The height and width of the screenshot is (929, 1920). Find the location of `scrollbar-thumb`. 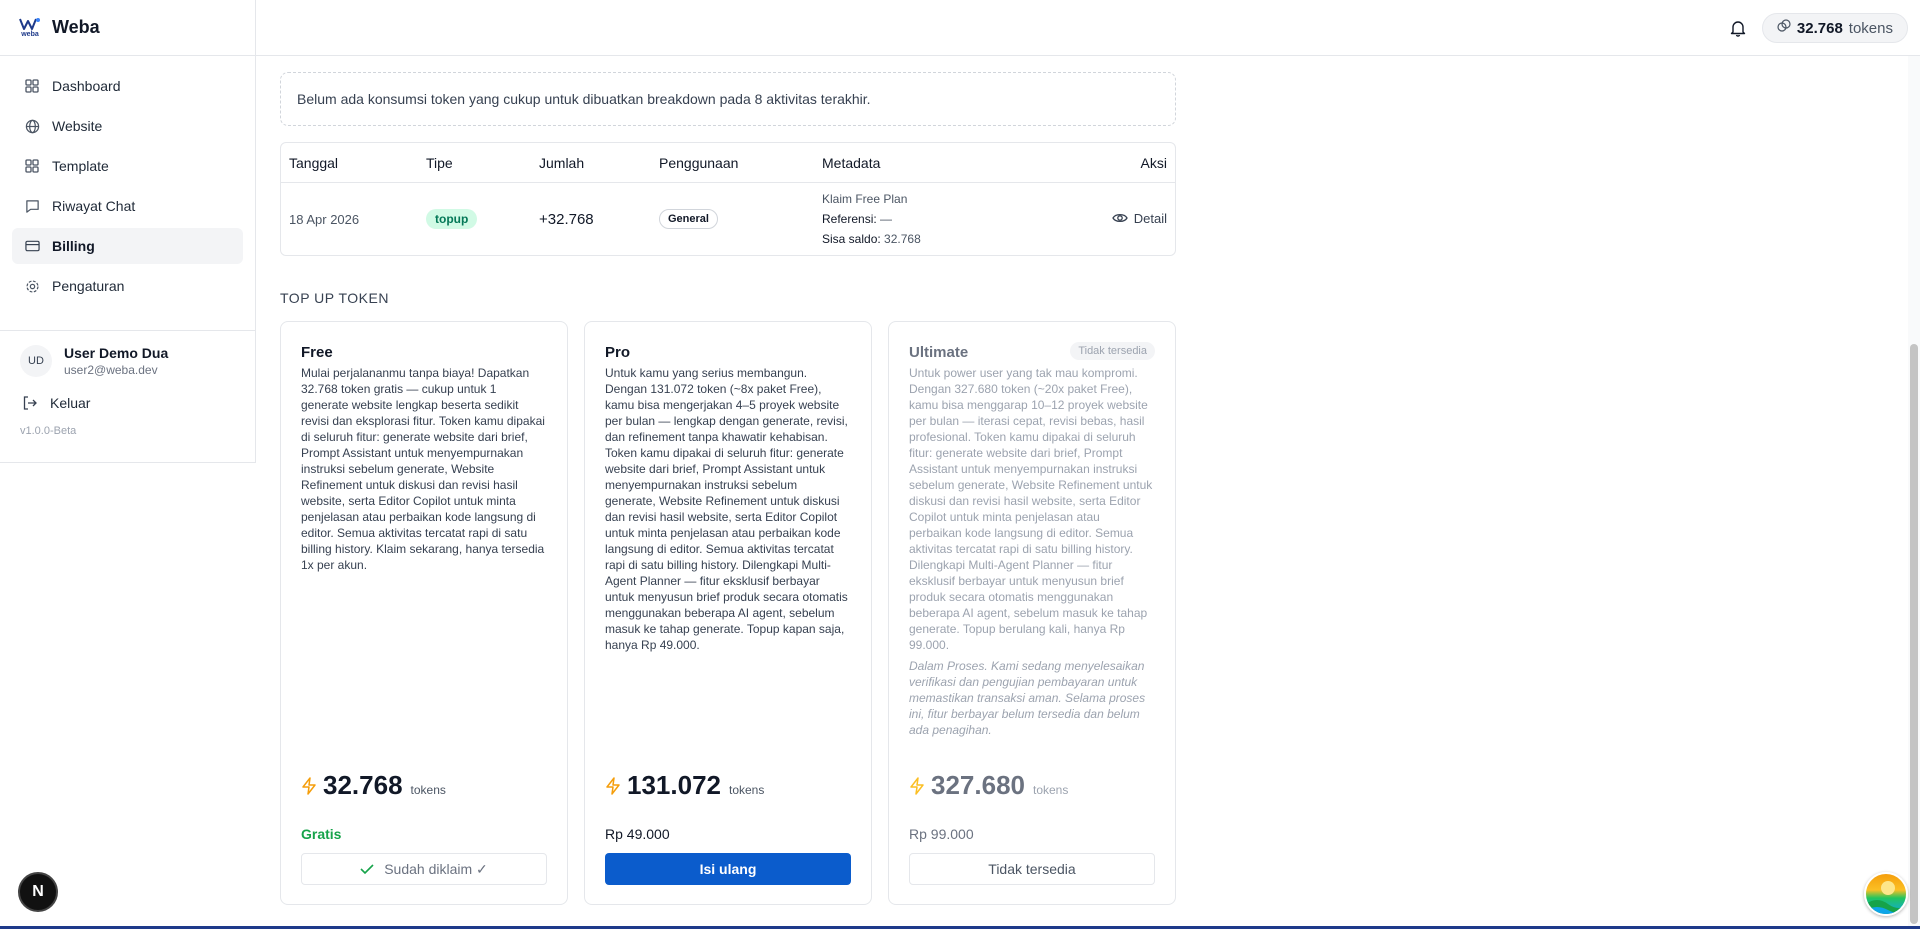

scrollbar-thumb is located at coordinates (1914, 634).